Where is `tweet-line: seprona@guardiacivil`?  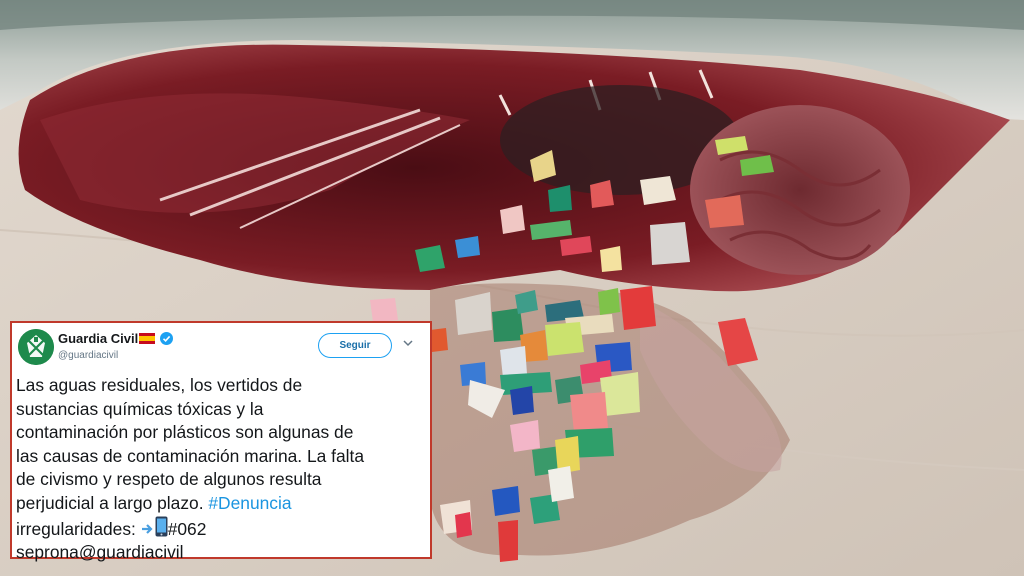
tweet-line: seprona@guardiacivil is located at coordinates (223, 553).